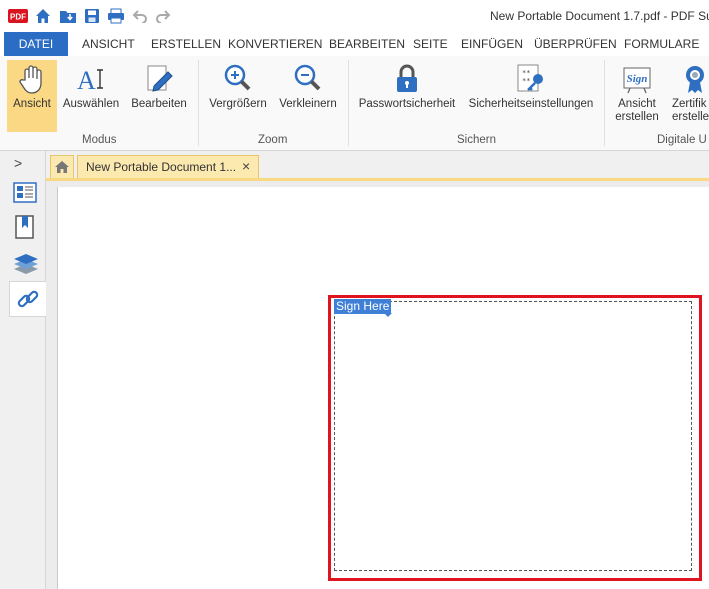  I want to click on zoom-in-label: Vergrößern, so click(238, 104).